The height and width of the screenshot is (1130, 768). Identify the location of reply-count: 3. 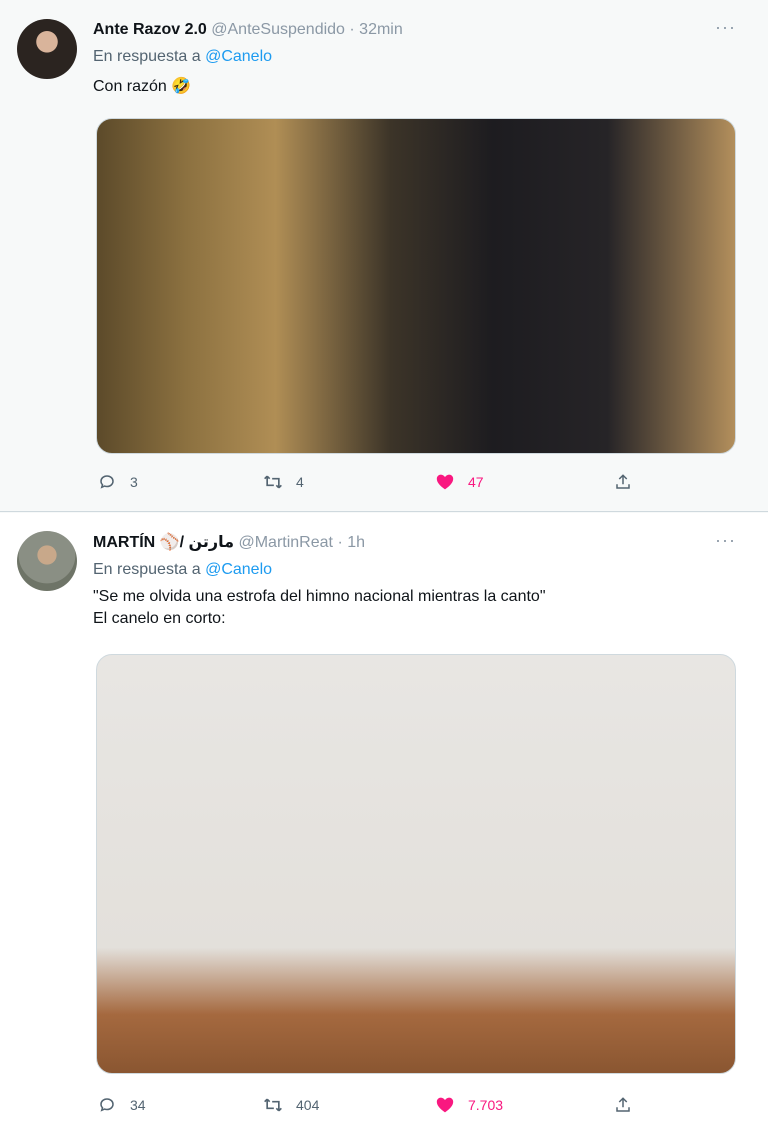
(134, 482).